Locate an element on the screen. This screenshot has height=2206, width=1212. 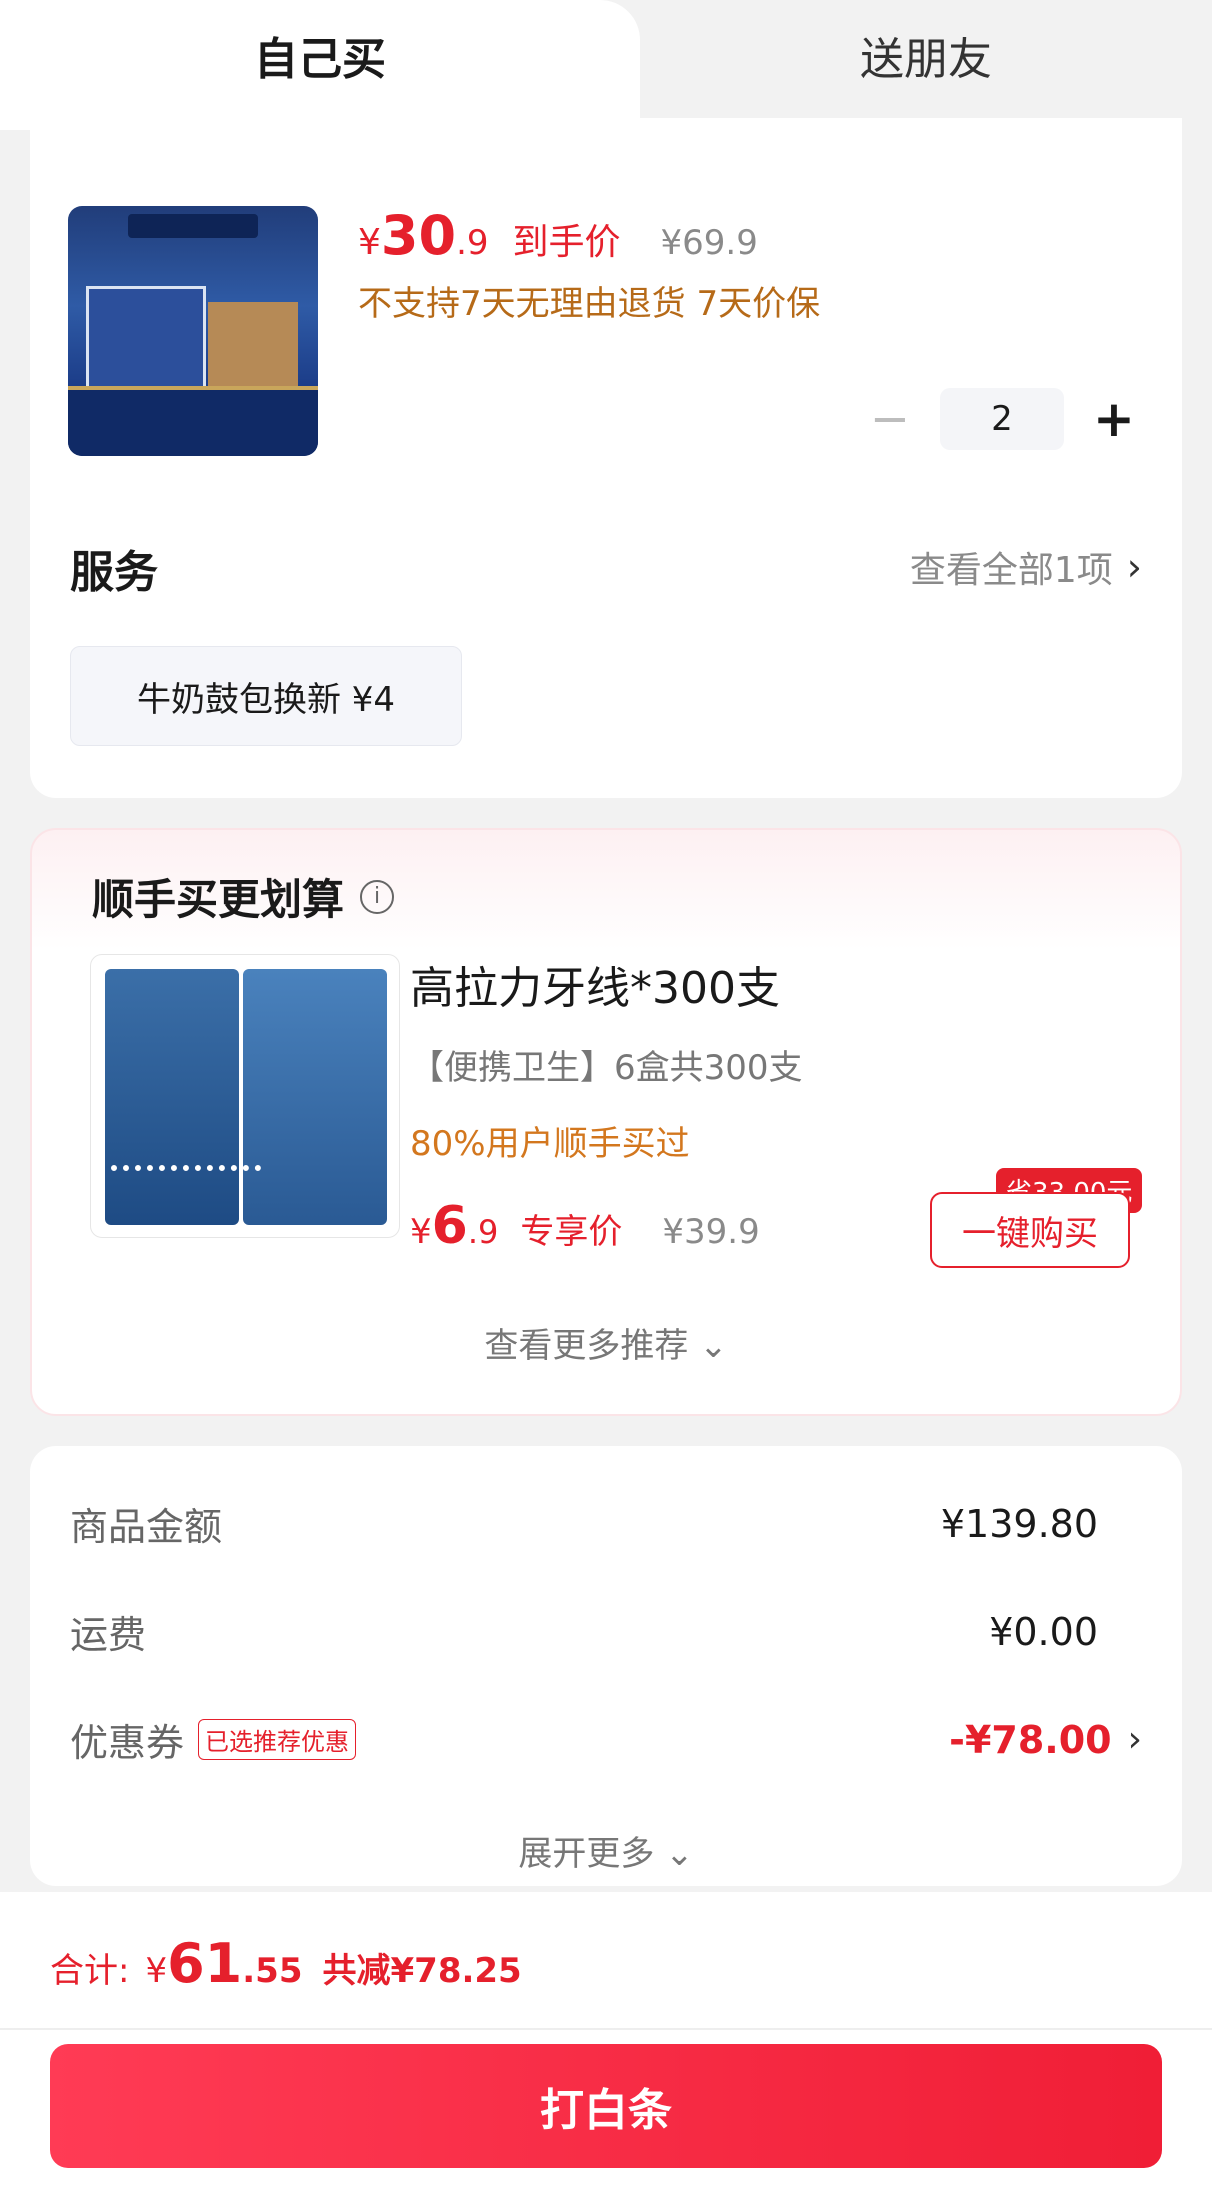
price-symbol: ¥ is located at coordinates (369, 242).